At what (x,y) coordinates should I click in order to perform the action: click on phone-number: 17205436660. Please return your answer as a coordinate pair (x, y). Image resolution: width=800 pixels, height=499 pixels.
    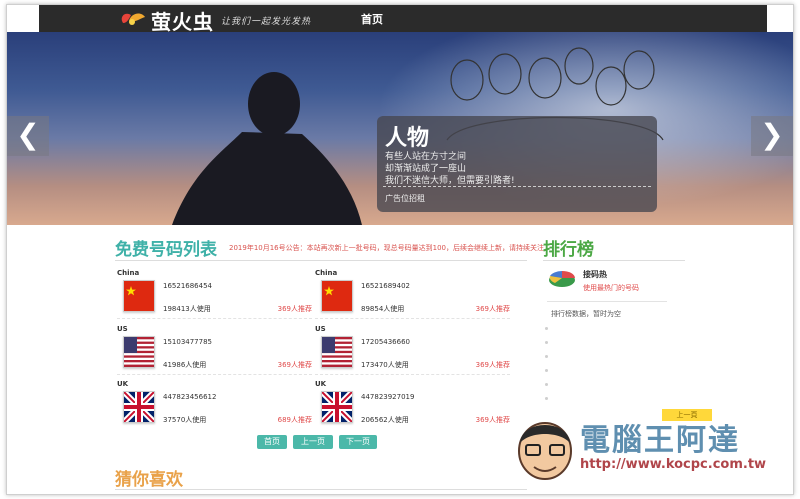
    Looking at the image, I should click on (385, 342).